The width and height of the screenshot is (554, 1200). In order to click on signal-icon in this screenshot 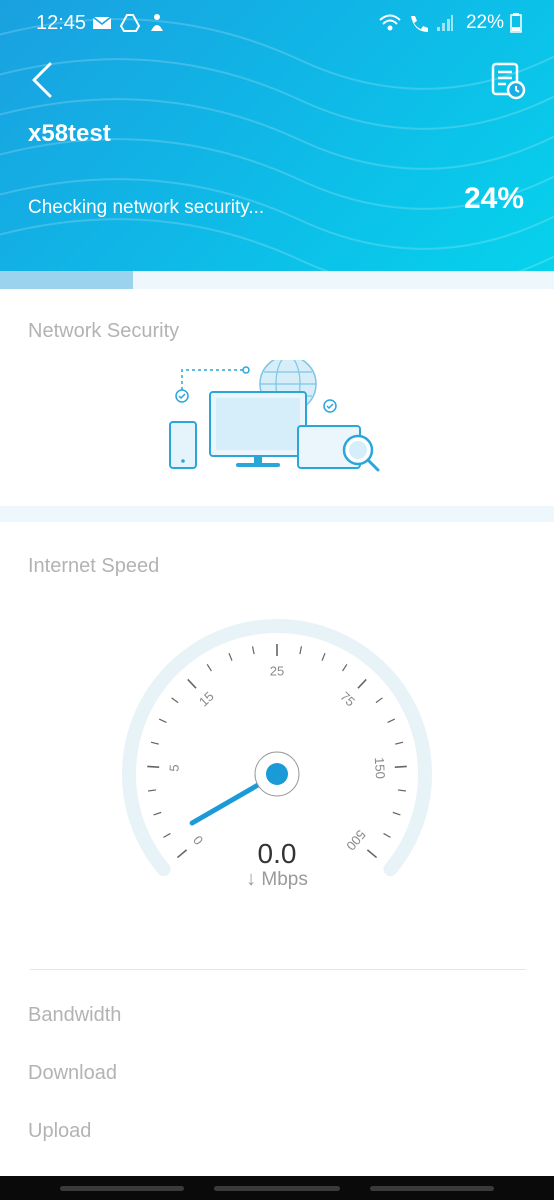, I will do `click(444, 23)`.